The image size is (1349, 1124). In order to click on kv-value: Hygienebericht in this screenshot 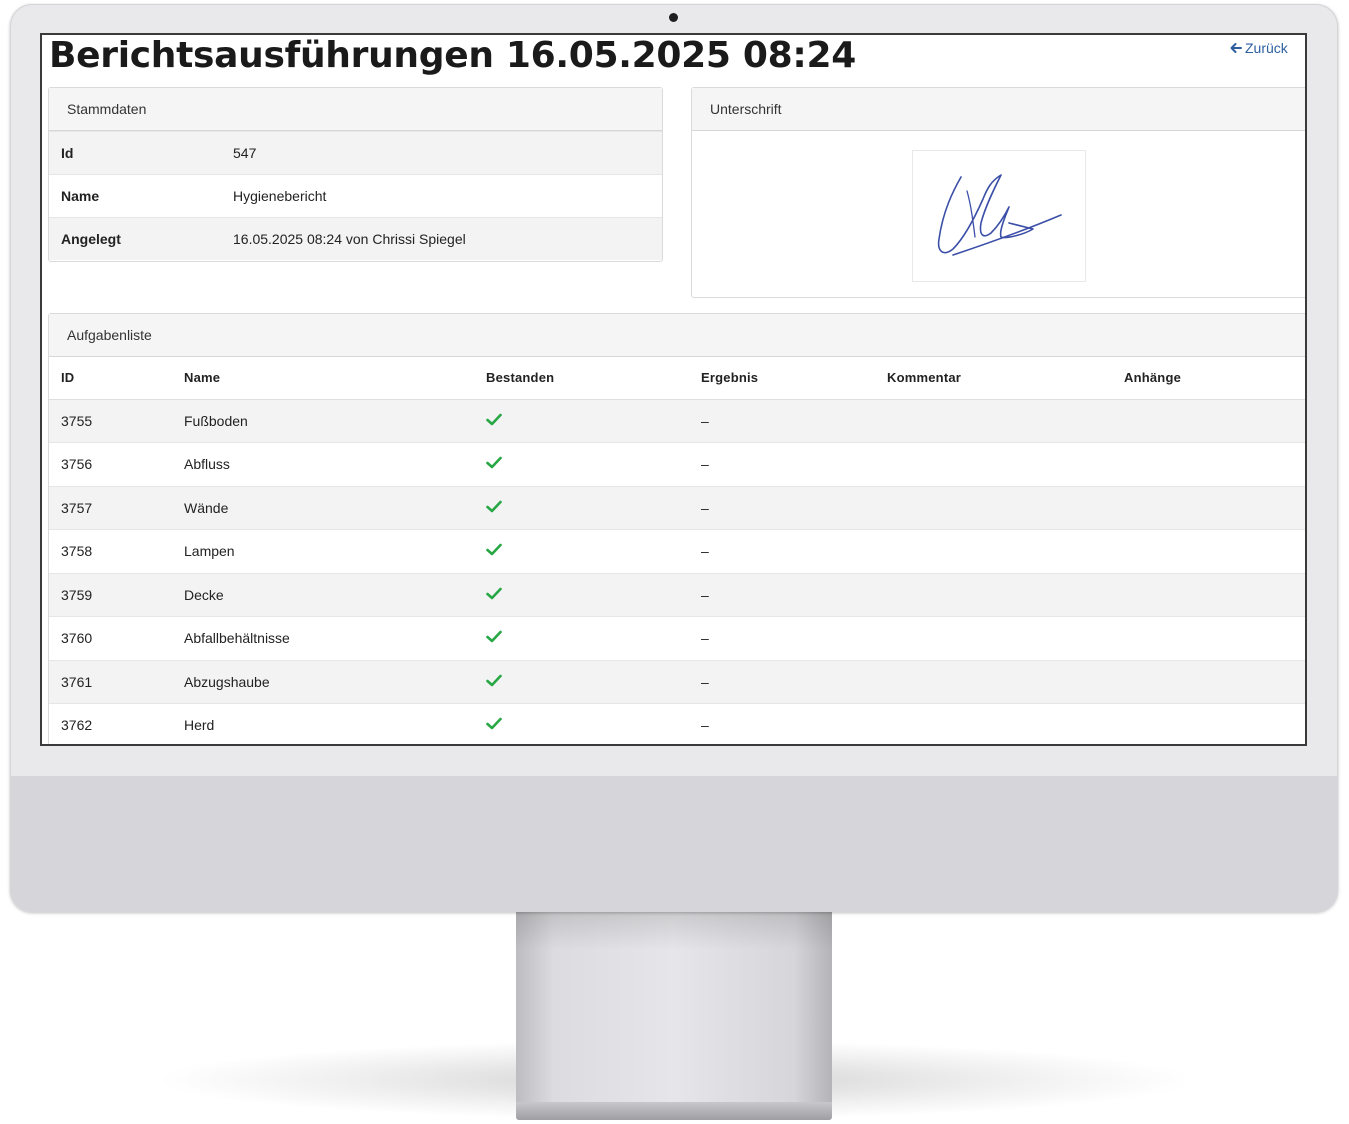, I will do `click(280, 196)`.